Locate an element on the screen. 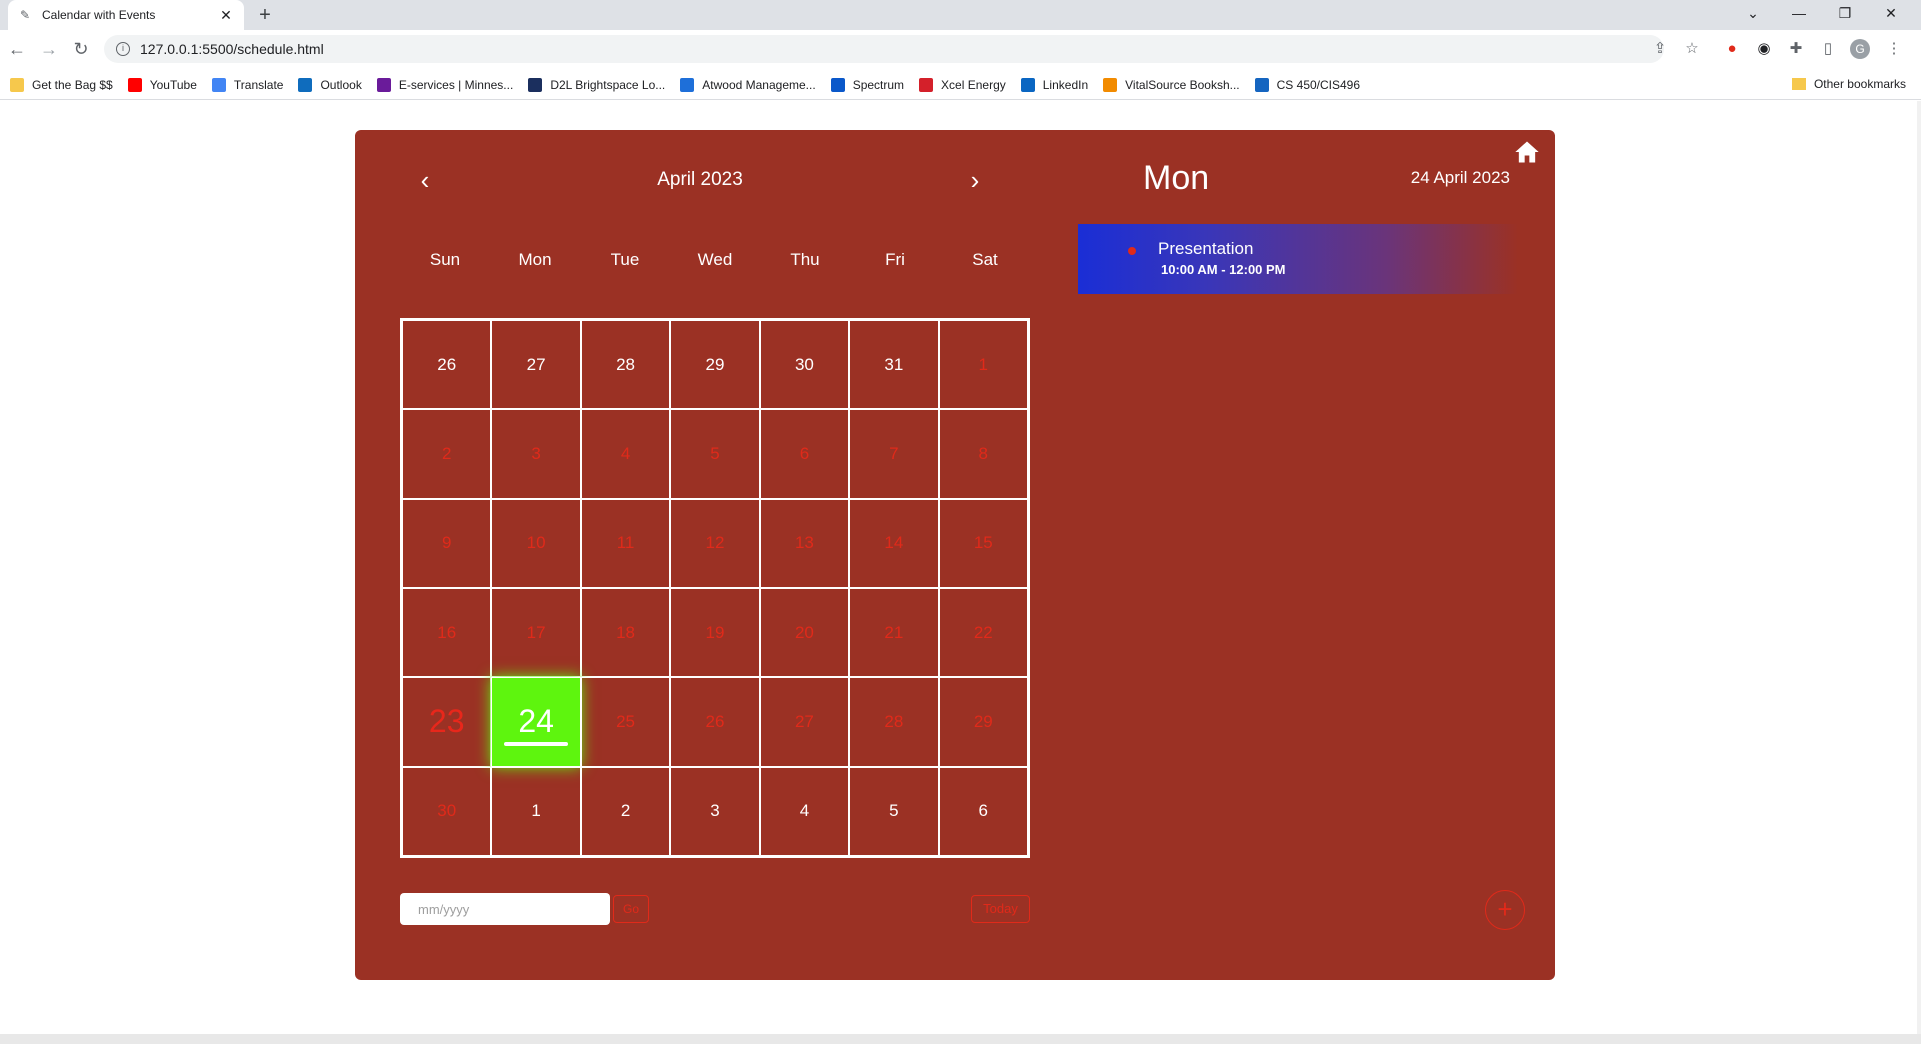 This screenshot has width=1921, height=1044. bookmark-item: YouTube is located at coordinates (162, 84).